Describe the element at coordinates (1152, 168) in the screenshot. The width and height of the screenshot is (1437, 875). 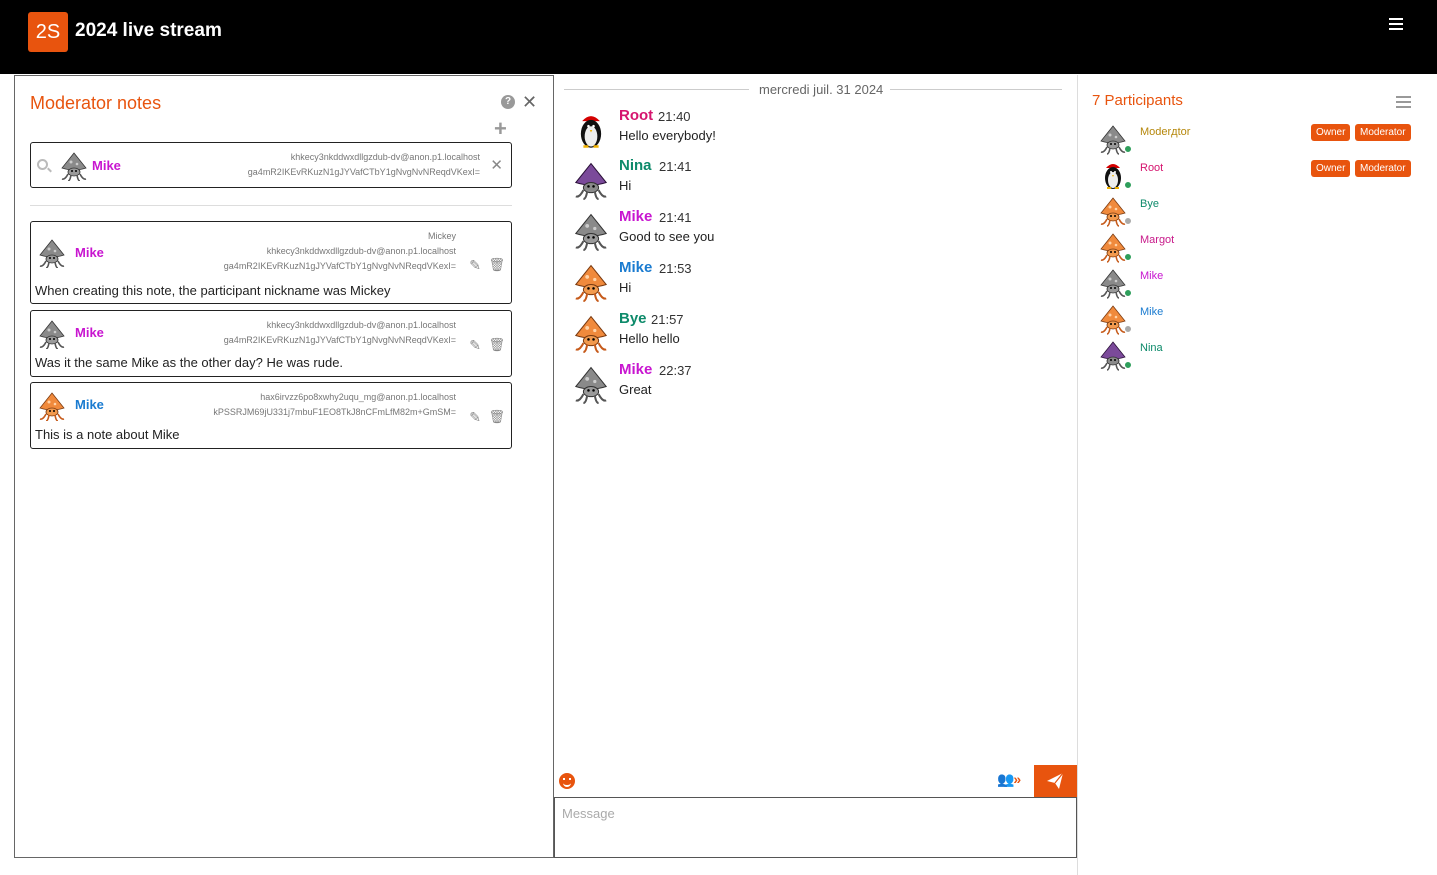
I see `participant-name: Root` at that location.